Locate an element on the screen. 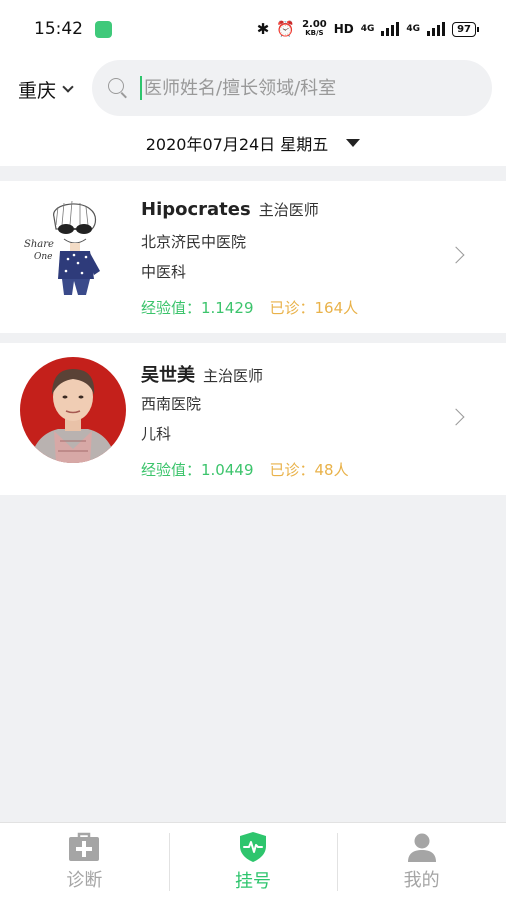  search-header: 重庆 is located at coordinates (253, 89).